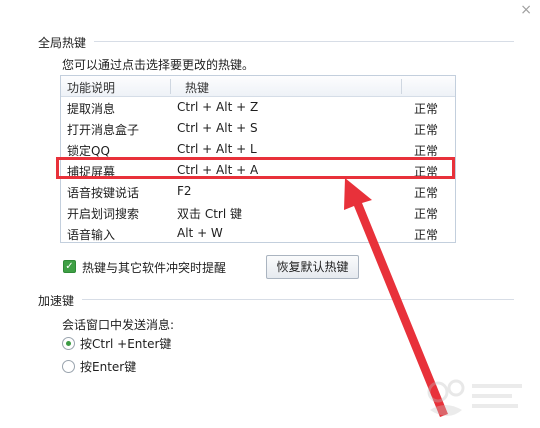 The image size is (540, 428). I want to click on annotation-arrow, so click(396, 297).